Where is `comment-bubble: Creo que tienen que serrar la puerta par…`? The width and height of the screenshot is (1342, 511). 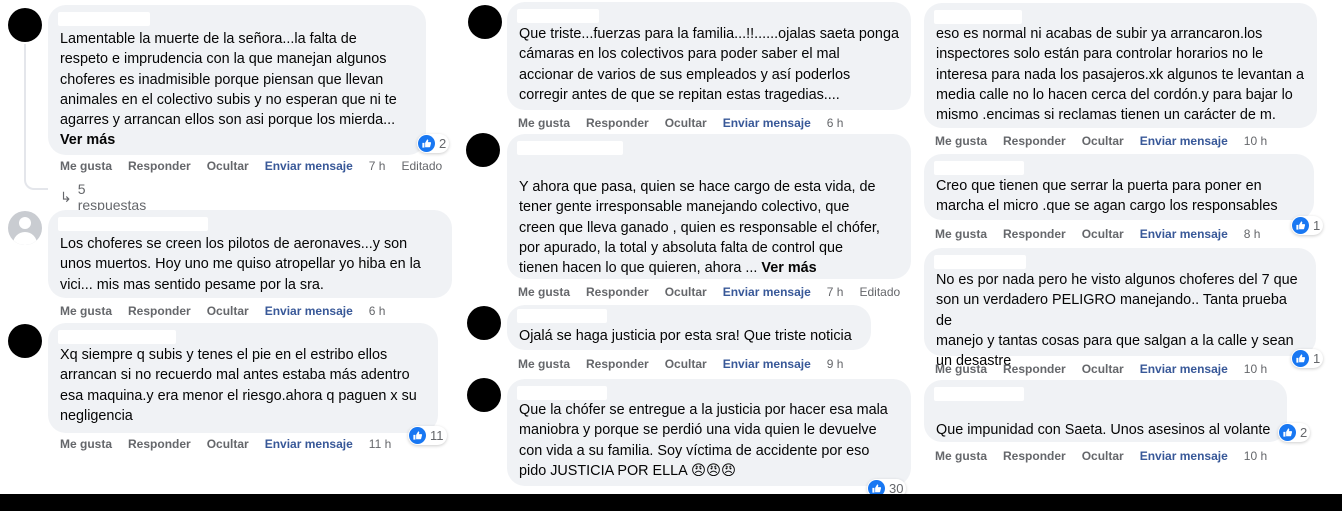 comment-bubble: Creo que tienen que serrar la puerta par… is located at coordinates (1119, 187).